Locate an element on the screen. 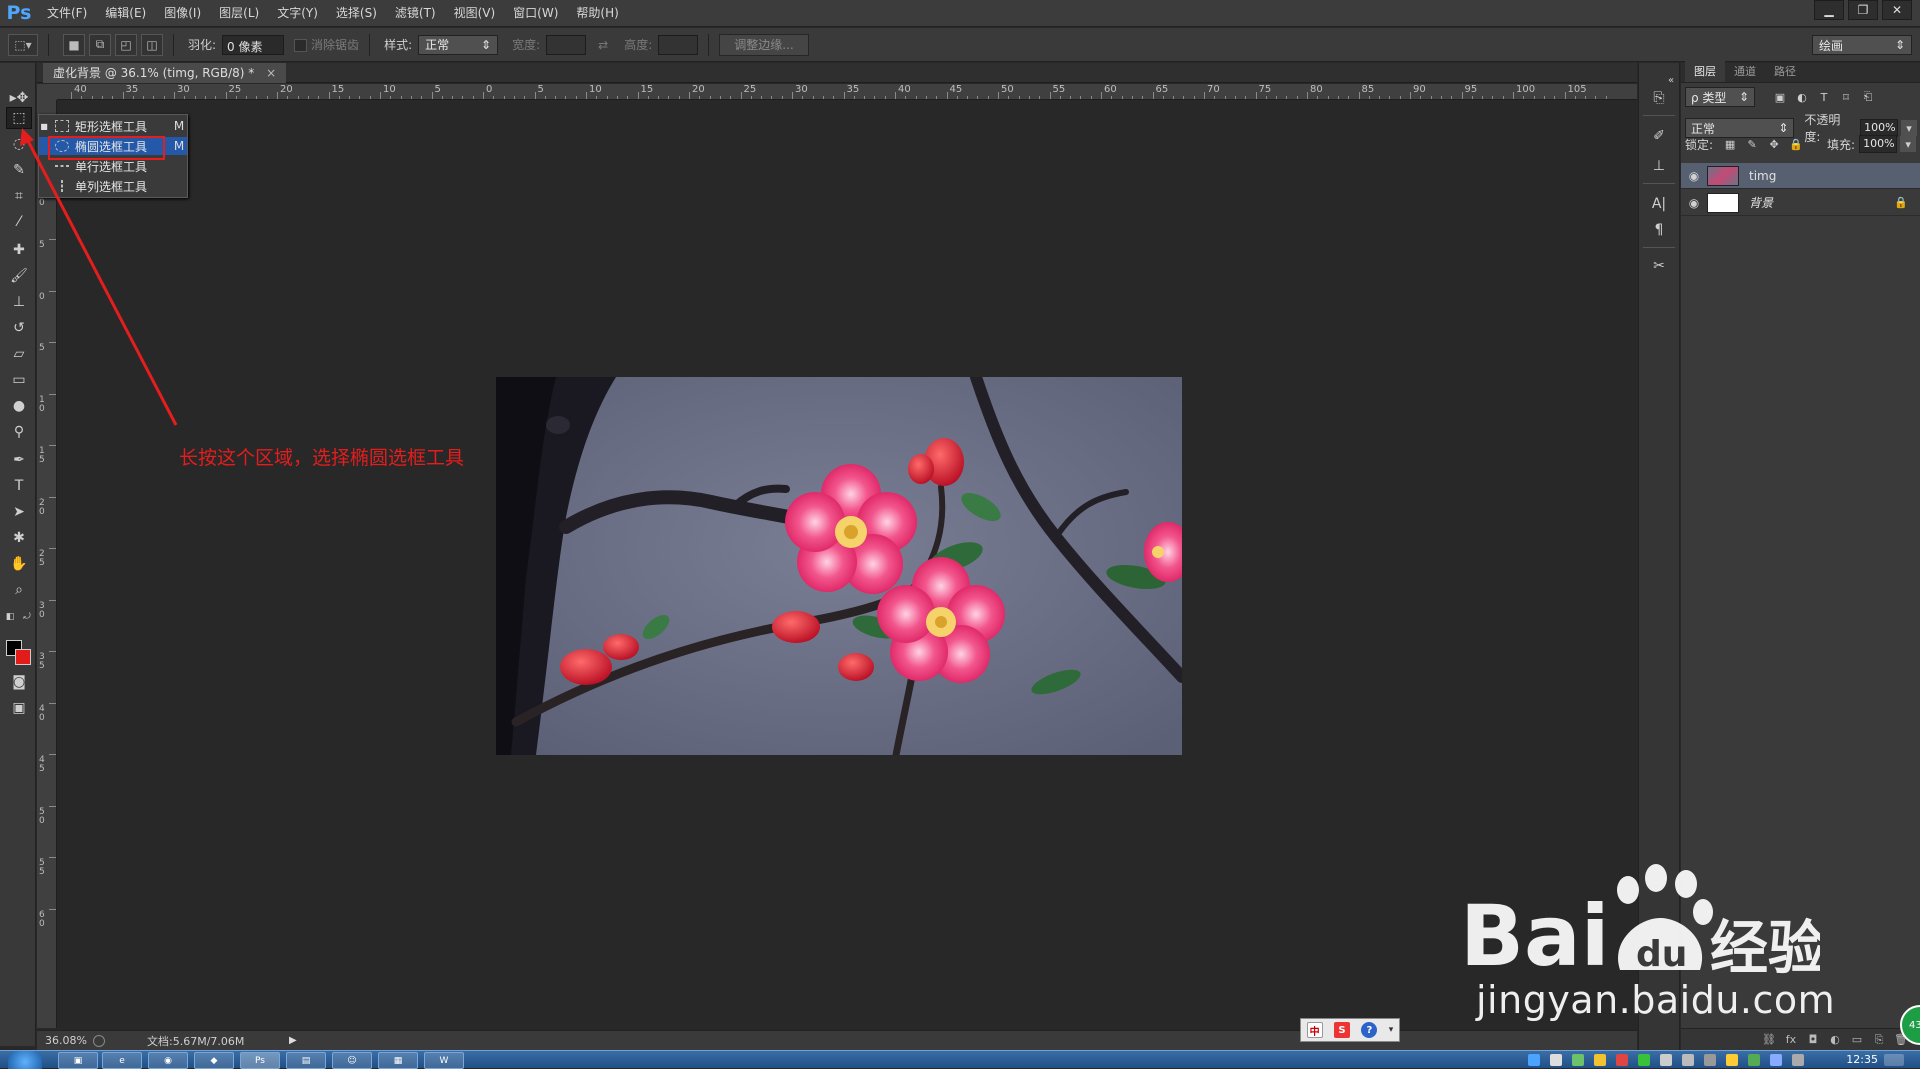 This screenshot has width=1920, height=1069. restore-button: ❐ is located at coordinates (1863, 10).